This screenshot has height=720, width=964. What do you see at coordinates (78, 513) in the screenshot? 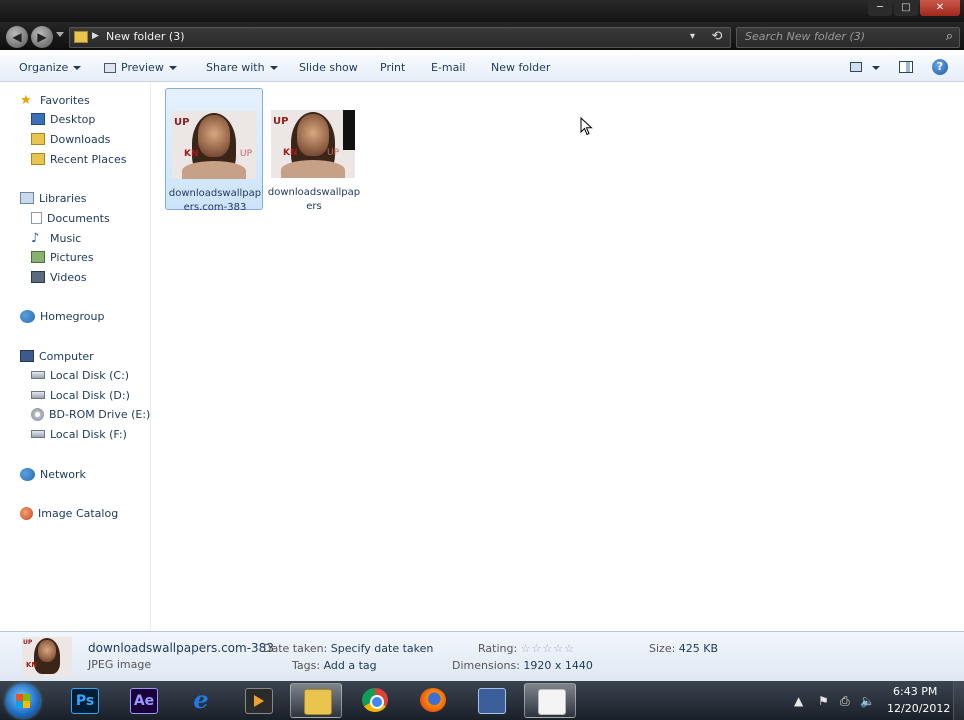
I see `nav-image-catalog-label: Image Catalog` at bounding box center [78, 513].